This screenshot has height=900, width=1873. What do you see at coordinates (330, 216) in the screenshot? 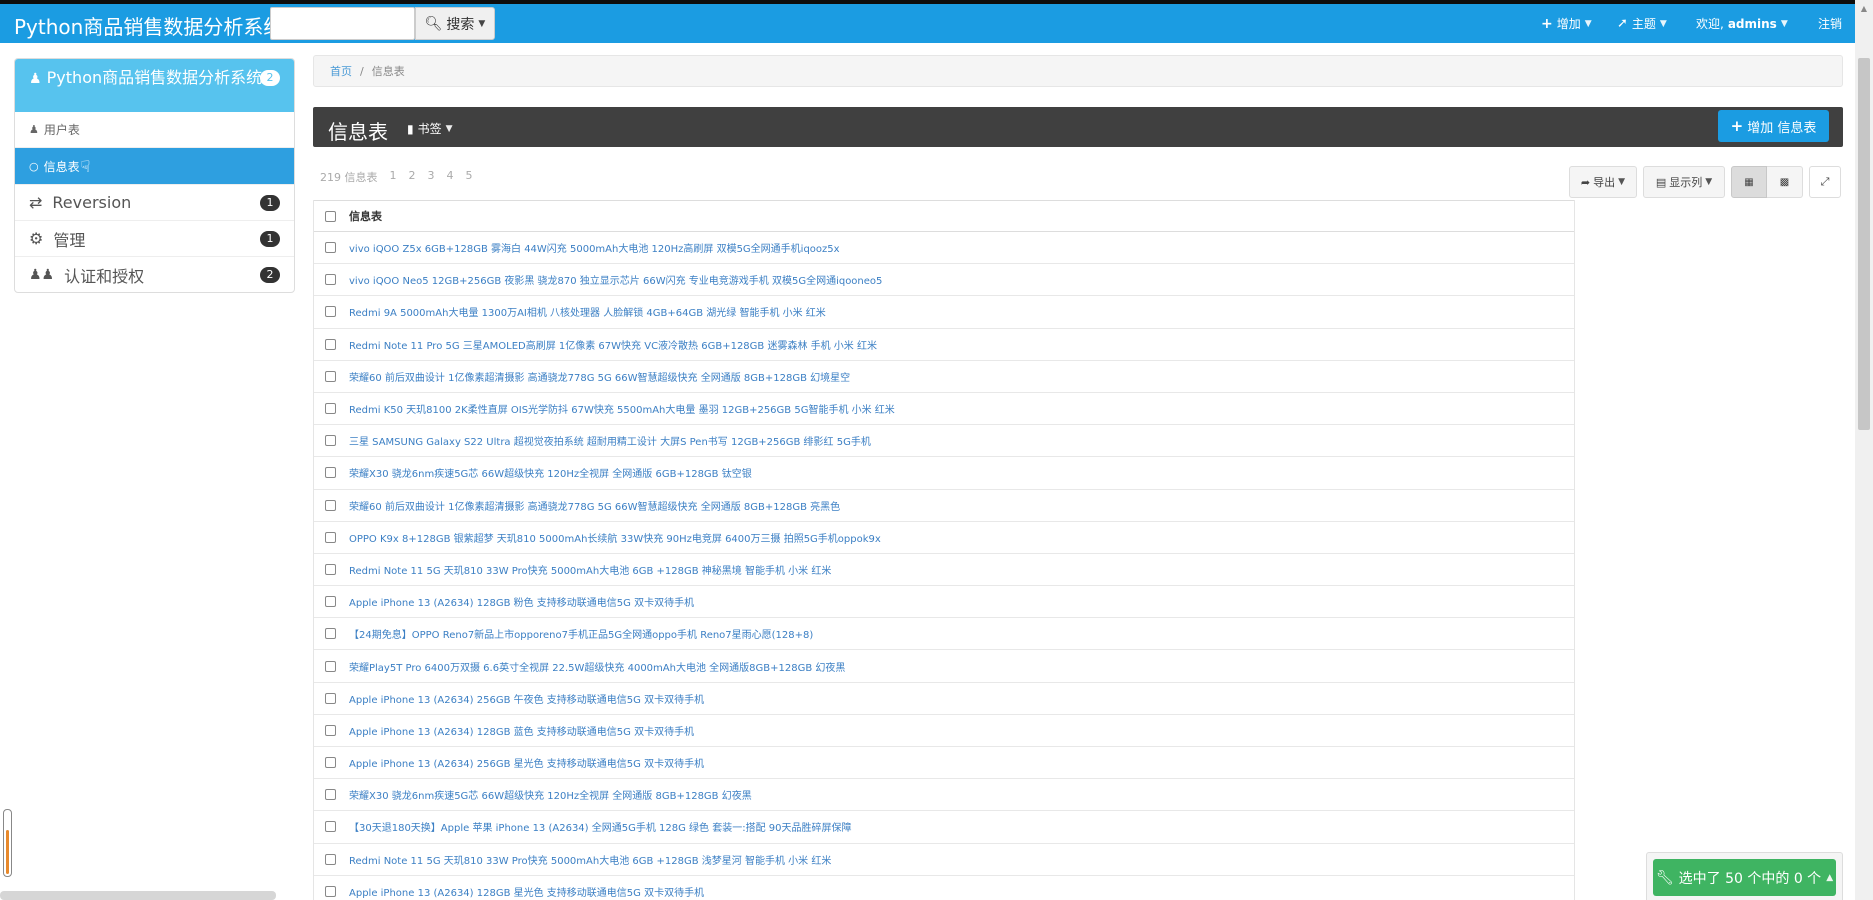
I see `select-all-checkbox` at bounding box center [330, 216].